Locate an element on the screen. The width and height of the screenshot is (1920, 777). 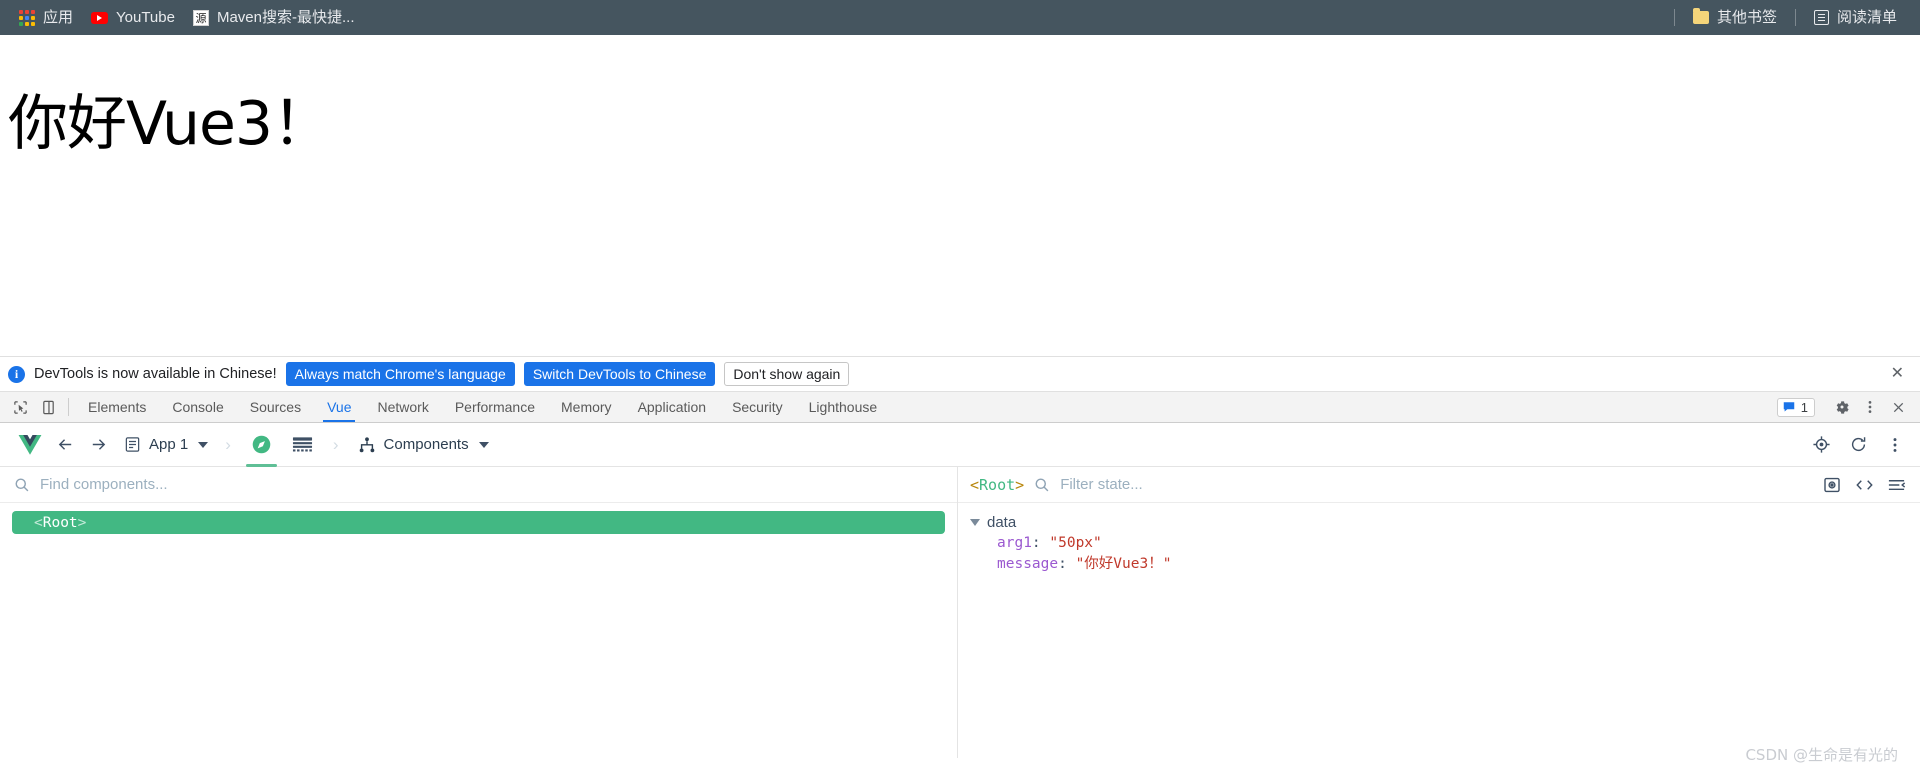
search-icon is located at coordinates (22, 485).